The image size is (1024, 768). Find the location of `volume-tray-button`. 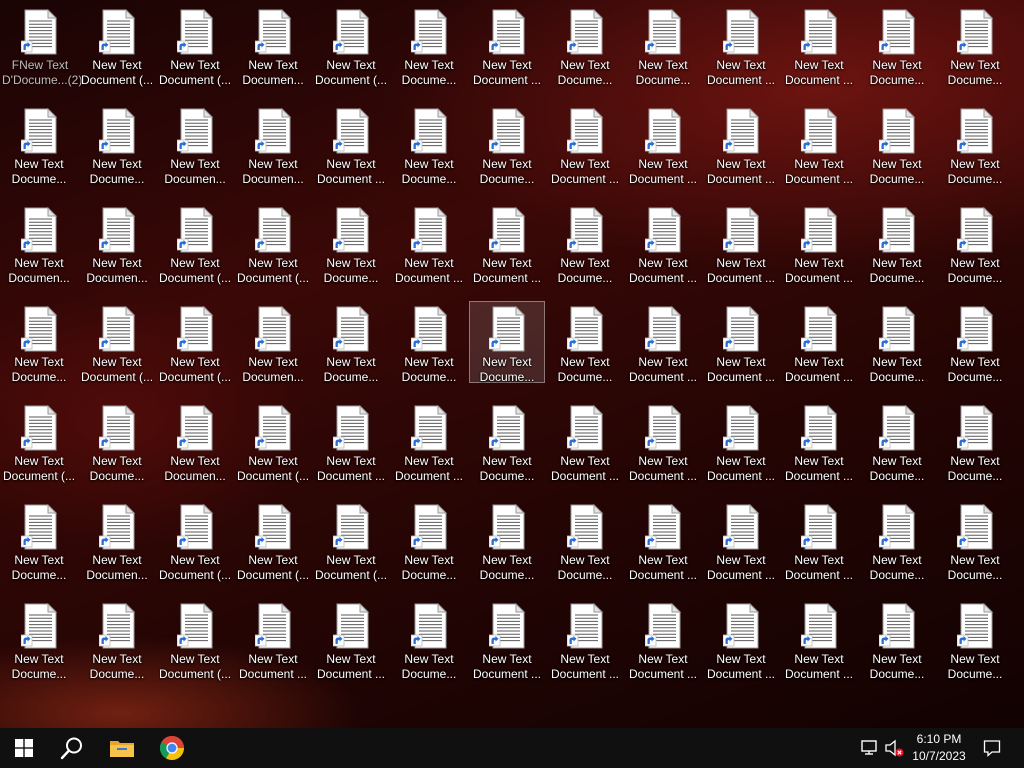

volume-tray-button is located at coordinates (895, 748).